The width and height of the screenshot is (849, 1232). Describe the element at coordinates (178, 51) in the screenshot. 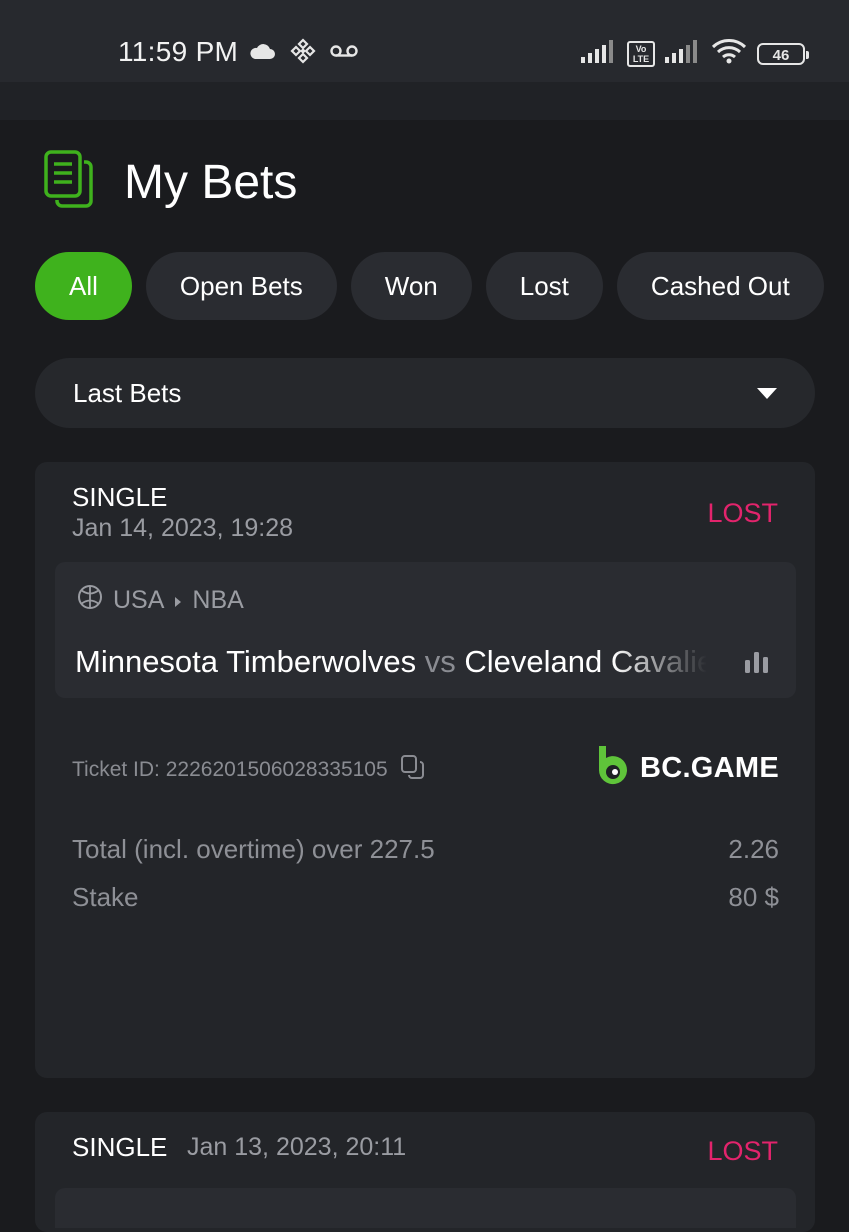

I see `status-time: 11:59 PM` at that location.